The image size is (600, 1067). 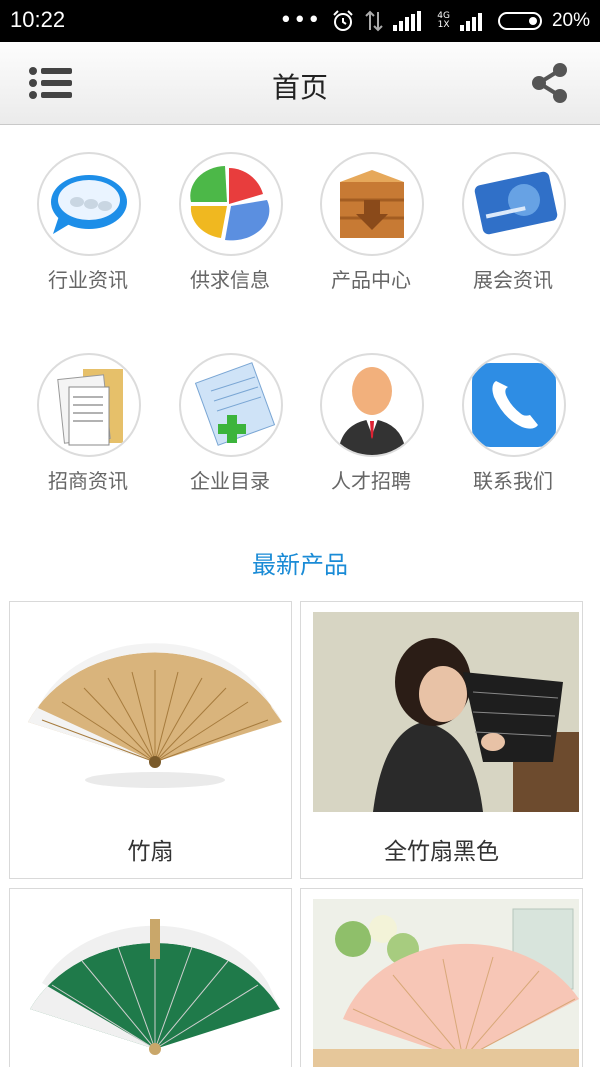 What do you see at coordinates (513, 481) in the screenshot?
I see `category-label: 联系我们` at bounding box center [513, 481].